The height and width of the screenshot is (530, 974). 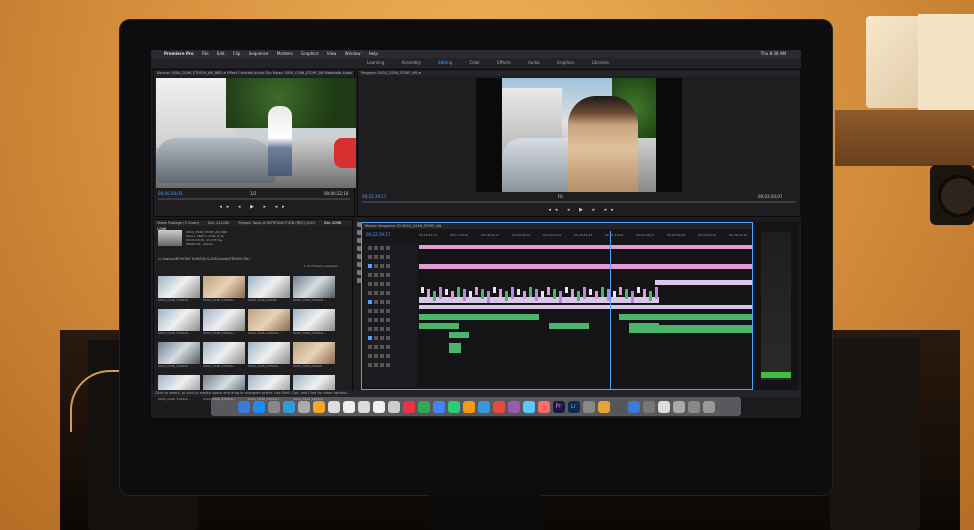 What do you see at coordinates (374, 196) in the screenshot?
I see `program-timecode: 00;22;19;17` at bounding box center [374, 196].